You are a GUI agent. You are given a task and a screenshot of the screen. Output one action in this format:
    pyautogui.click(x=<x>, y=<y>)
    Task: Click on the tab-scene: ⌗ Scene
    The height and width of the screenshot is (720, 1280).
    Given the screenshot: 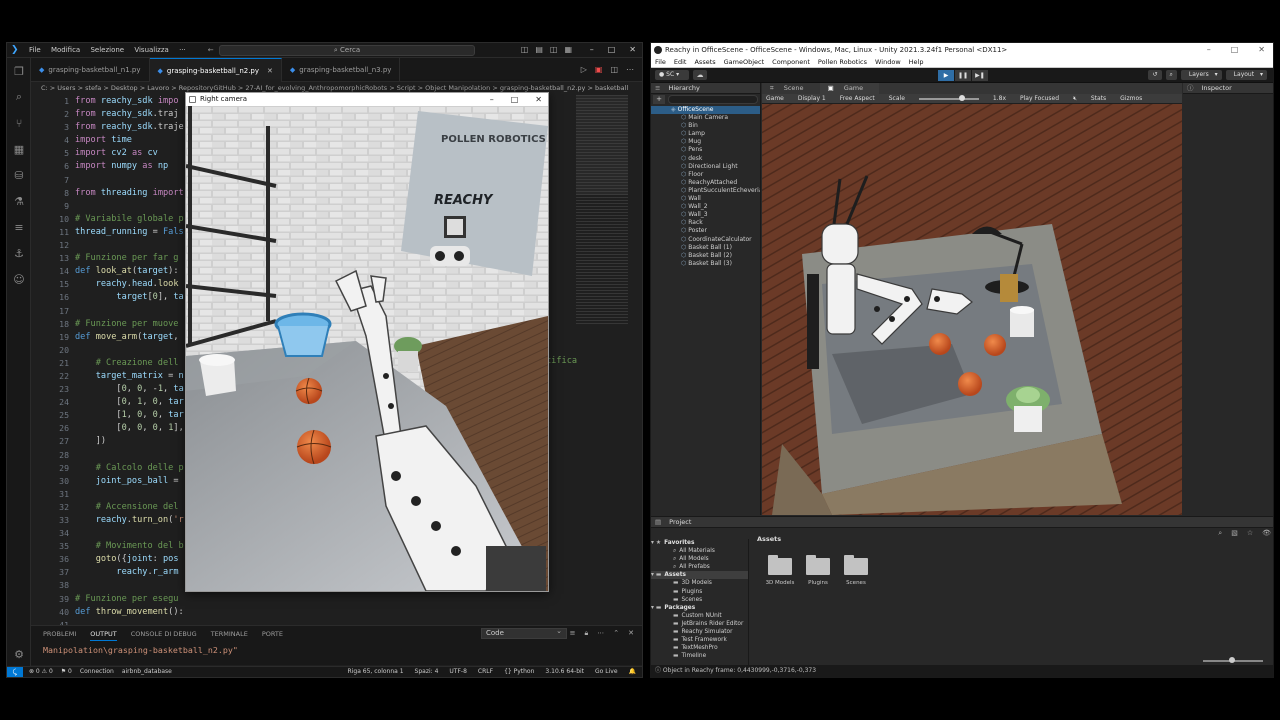 What is the action you would take?
    pyautogui.click(x=791, y=88)
    